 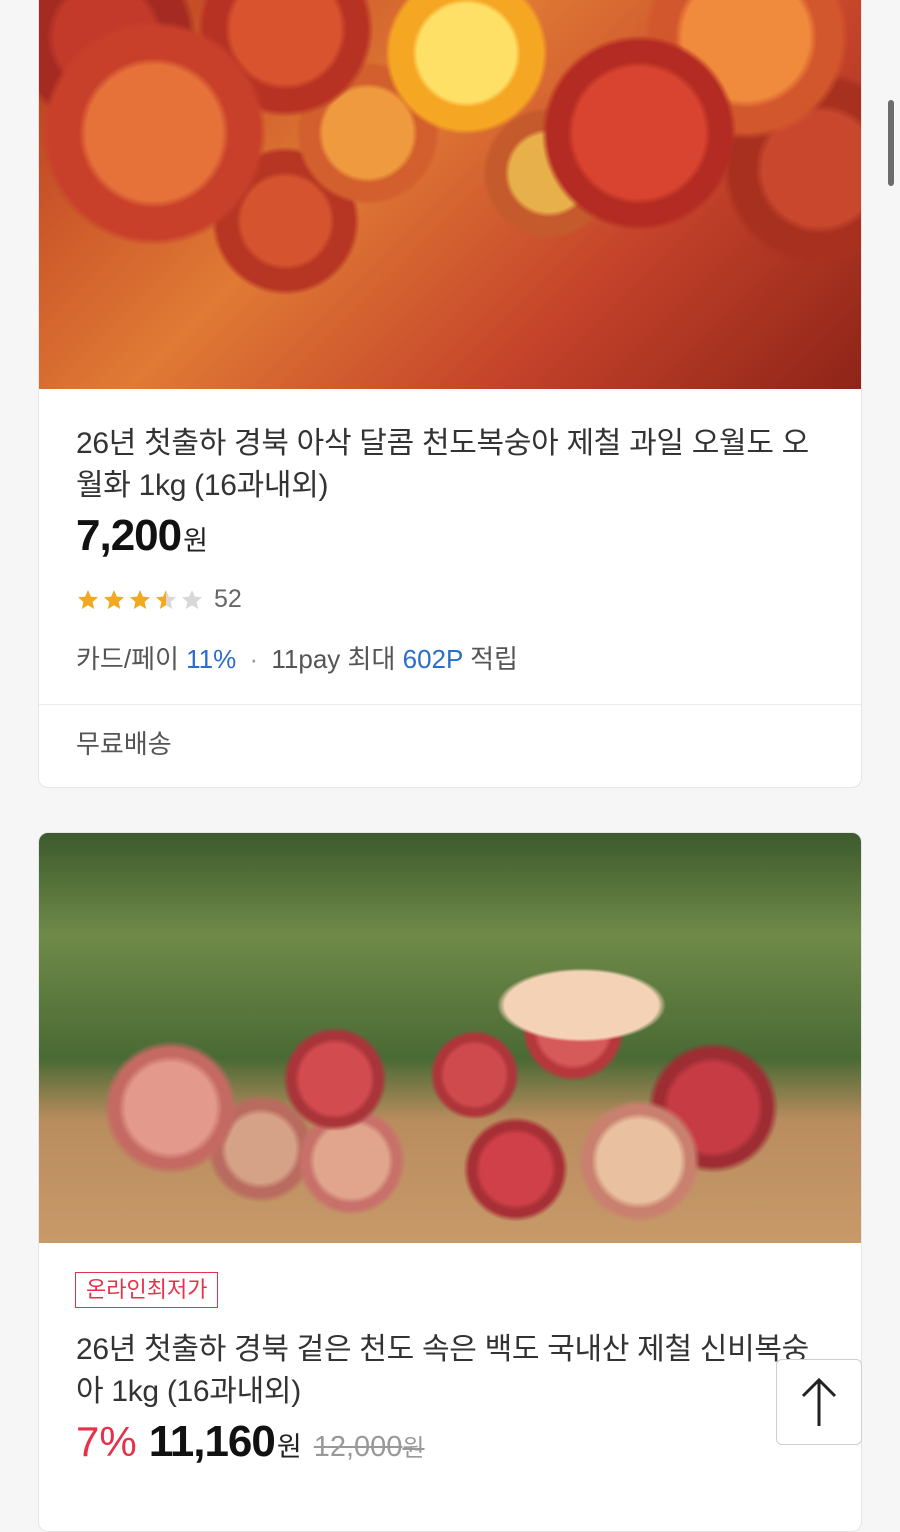 I want to click on points-value: 602P, so click(x=432, y=659).